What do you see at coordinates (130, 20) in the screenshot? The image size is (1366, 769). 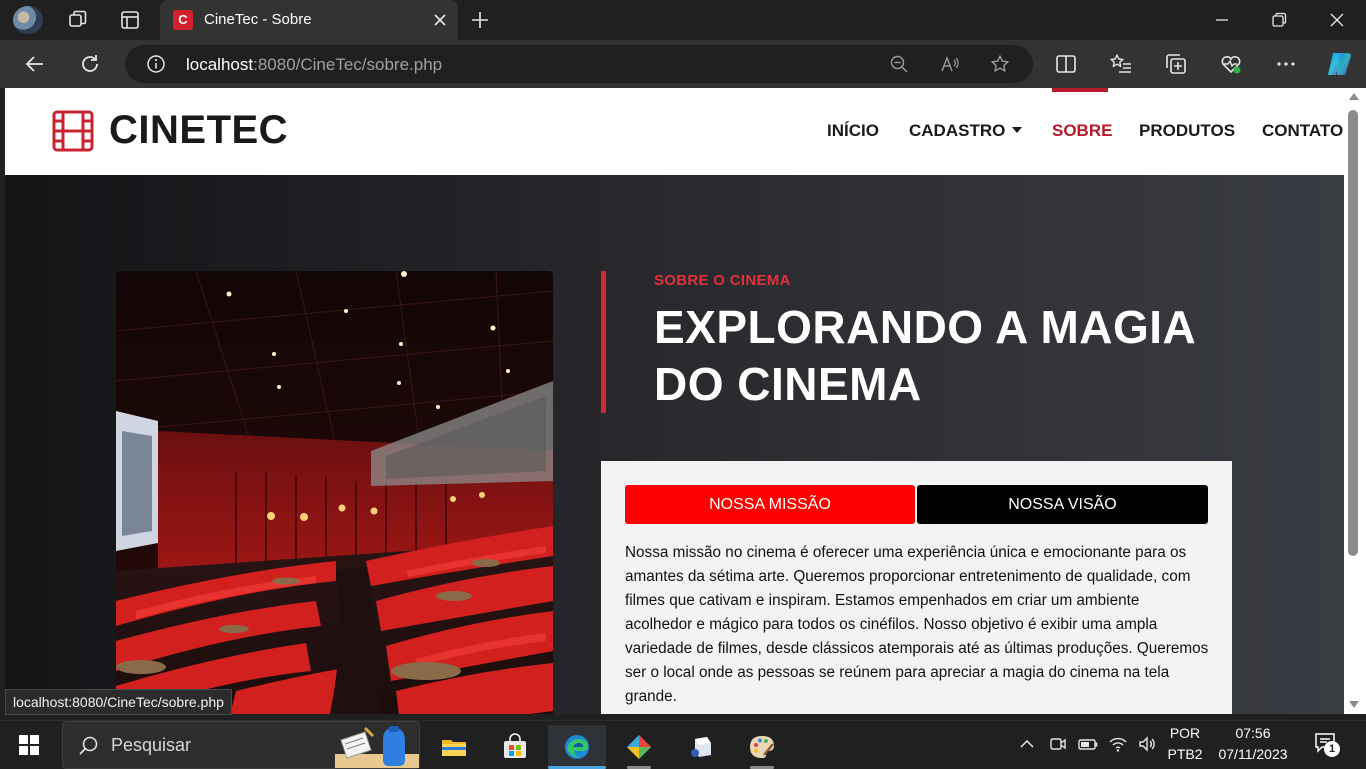 I see `vertical-tabs-icon` at bounding box center [130, 20].